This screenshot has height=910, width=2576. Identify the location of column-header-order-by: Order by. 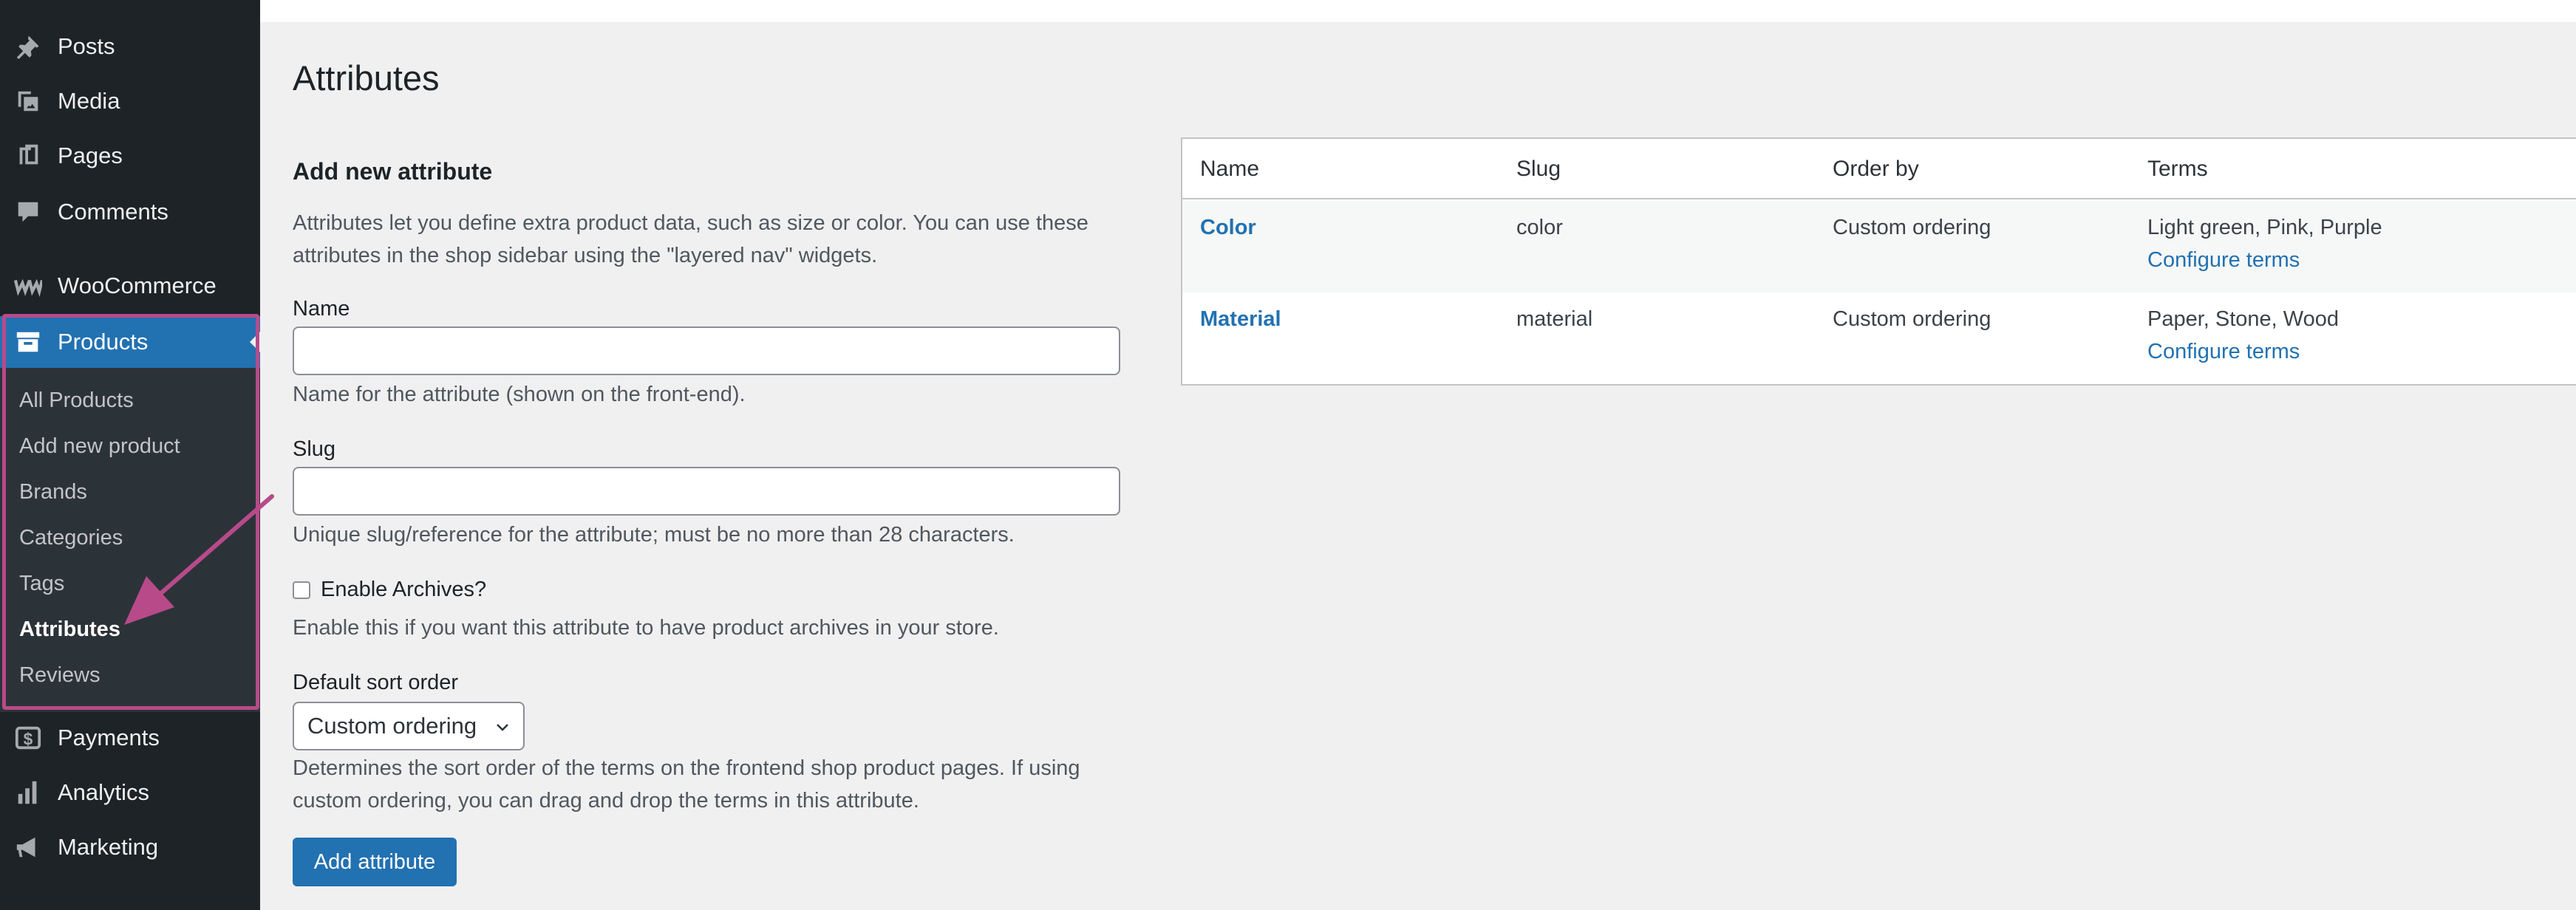
(1876, 170).